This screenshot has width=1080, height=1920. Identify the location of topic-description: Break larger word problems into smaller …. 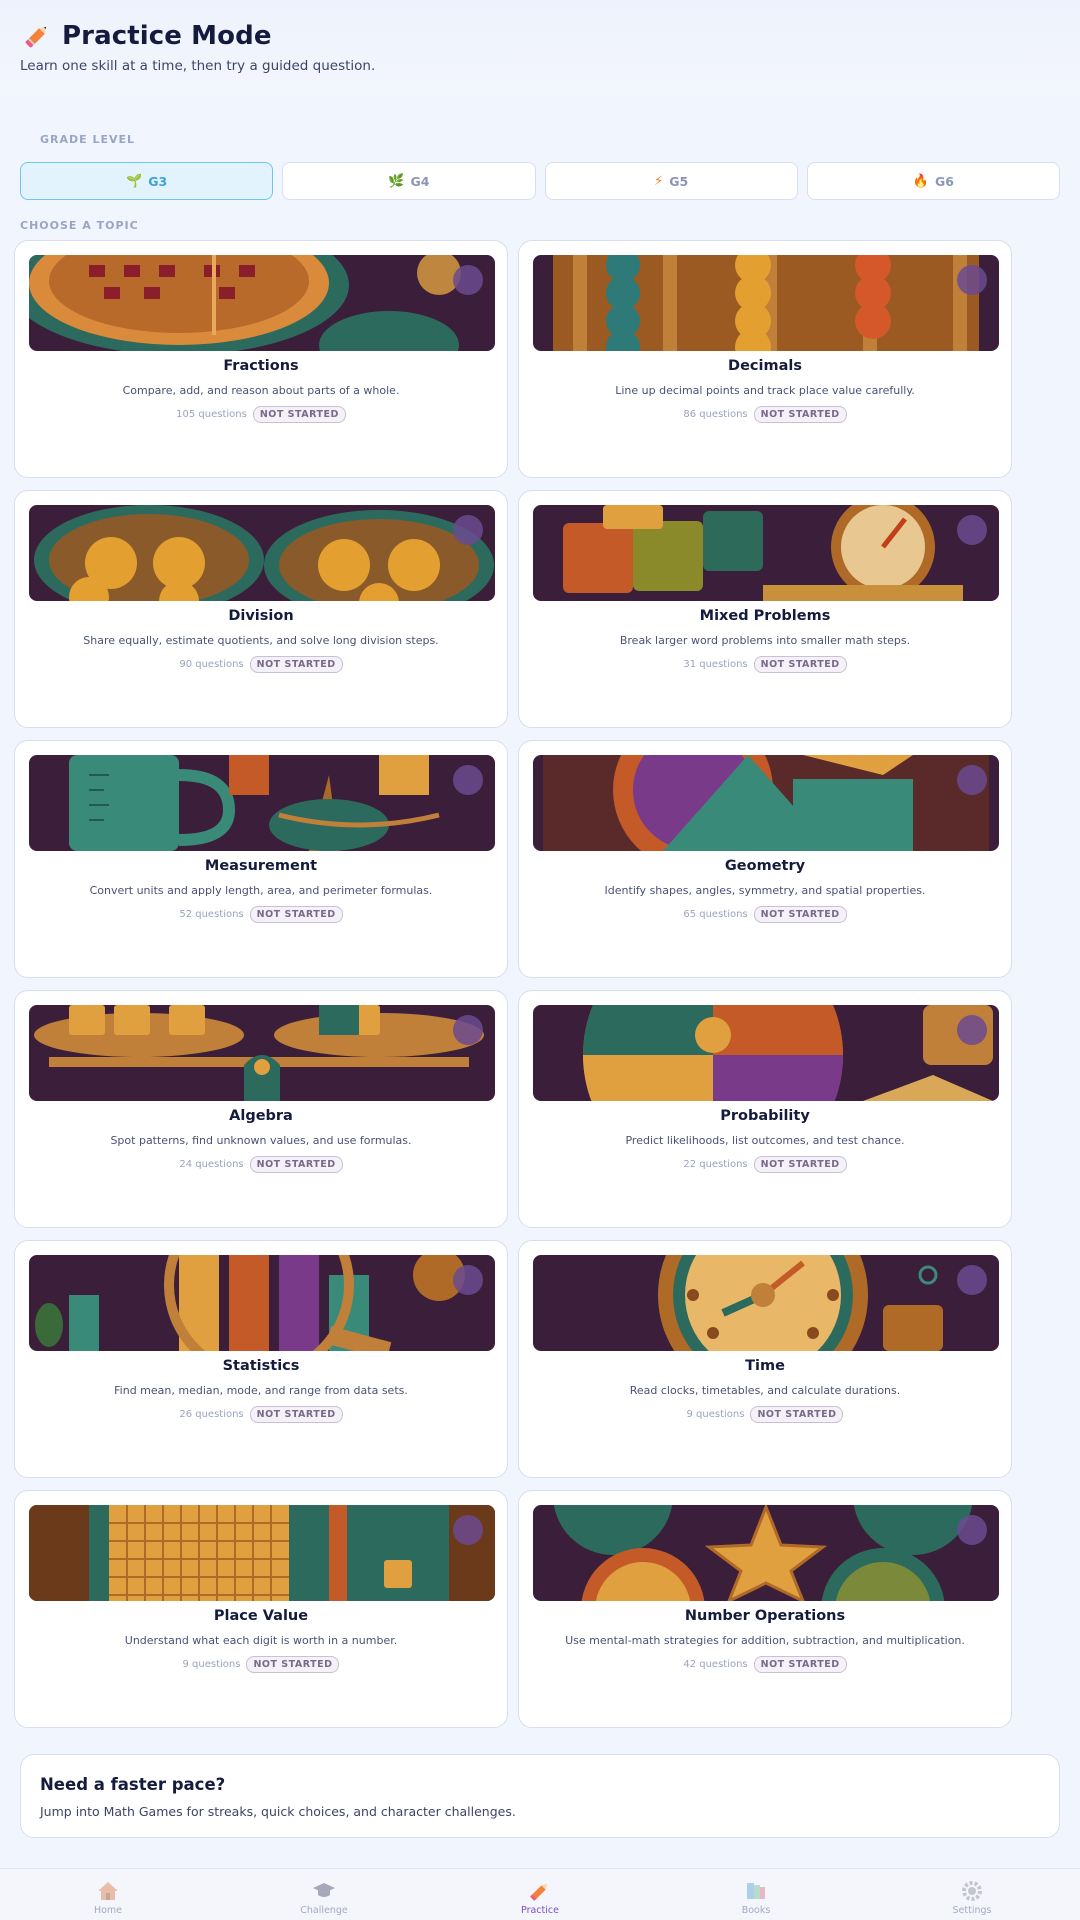
(765, 640).